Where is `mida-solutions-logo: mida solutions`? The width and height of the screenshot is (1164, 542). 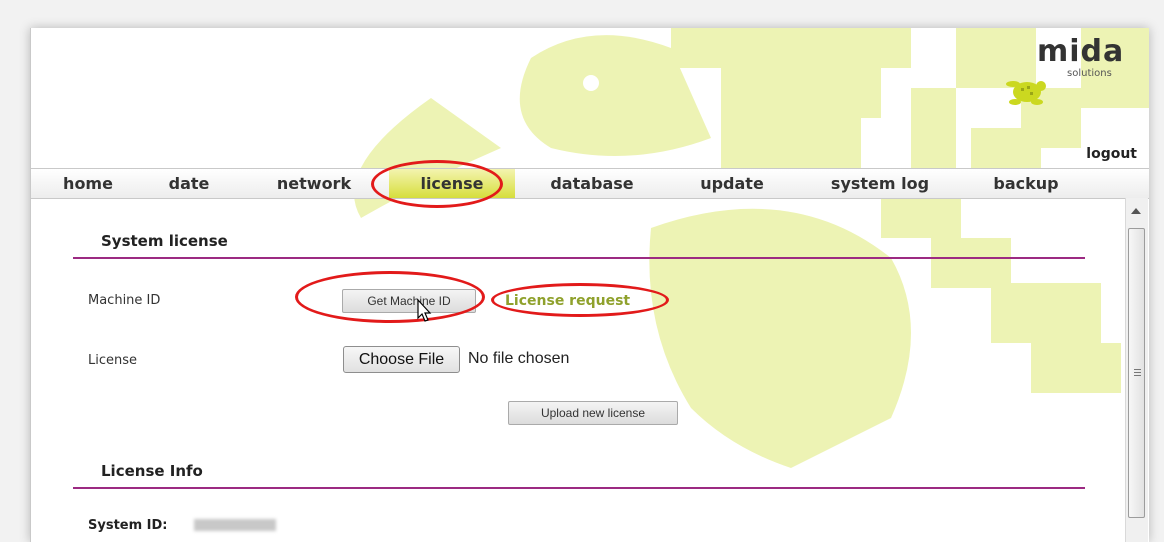
mida-solutions-logo: mida solutions is located at coordinates (1066, 74).